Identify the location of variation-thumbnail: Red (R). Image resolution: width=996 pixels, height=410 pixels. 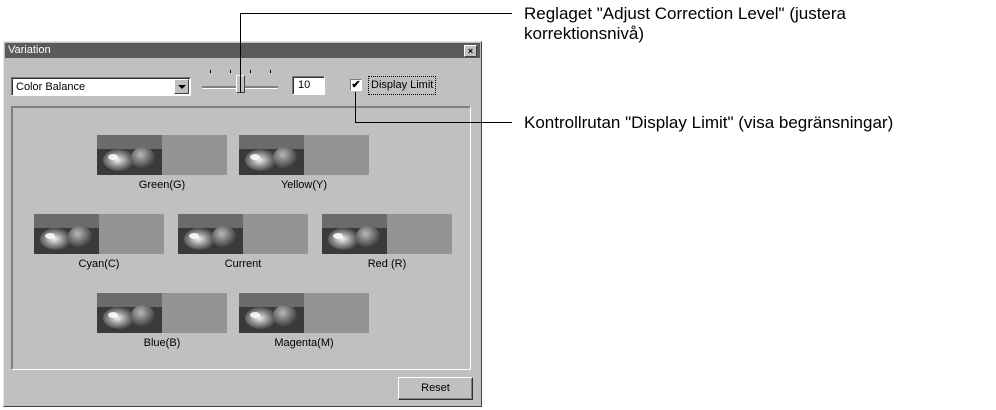
(387, 242).